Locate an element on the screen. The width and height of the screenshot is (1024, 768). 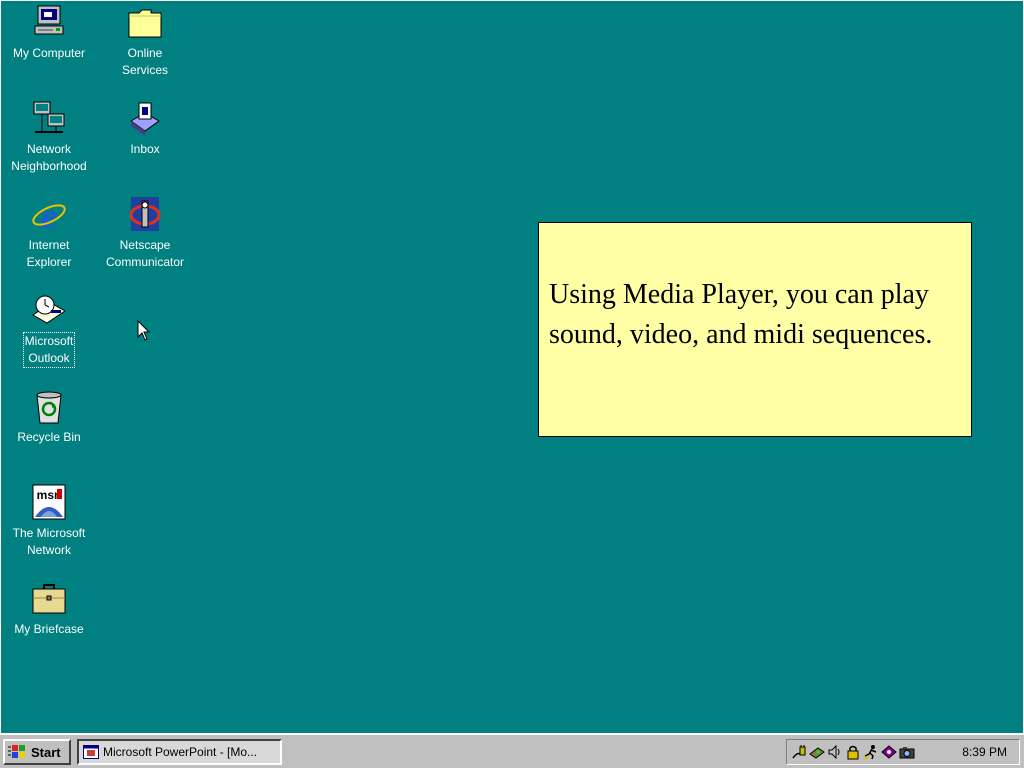
icon-label: Internet Explorer is located at coordinates (49, 254).